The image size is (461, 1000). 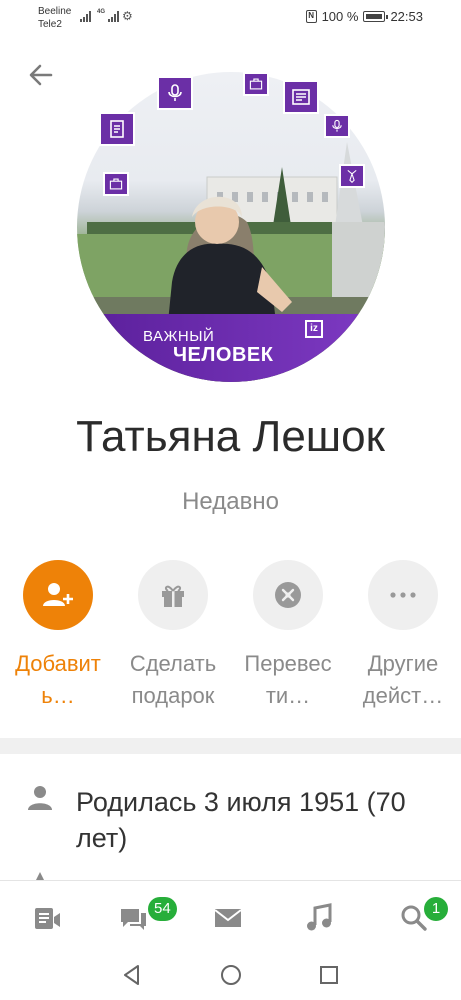 What do you see at coordinates (230, 501) in the screenshot?
I see `last-seen-status: Недавно` at bounding box center [230, 501].